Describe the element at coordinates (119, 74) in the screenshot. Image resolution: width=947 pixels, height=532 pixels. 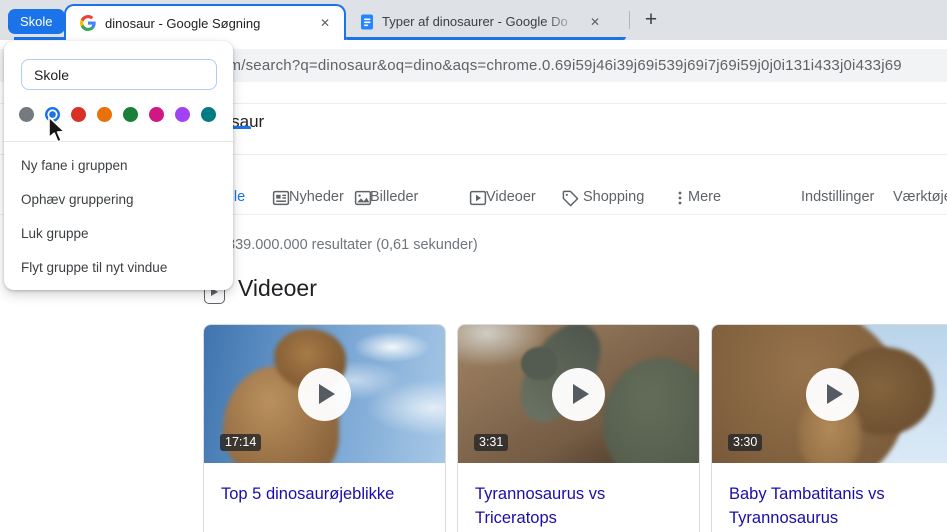
I see `group-name-input` at that location.